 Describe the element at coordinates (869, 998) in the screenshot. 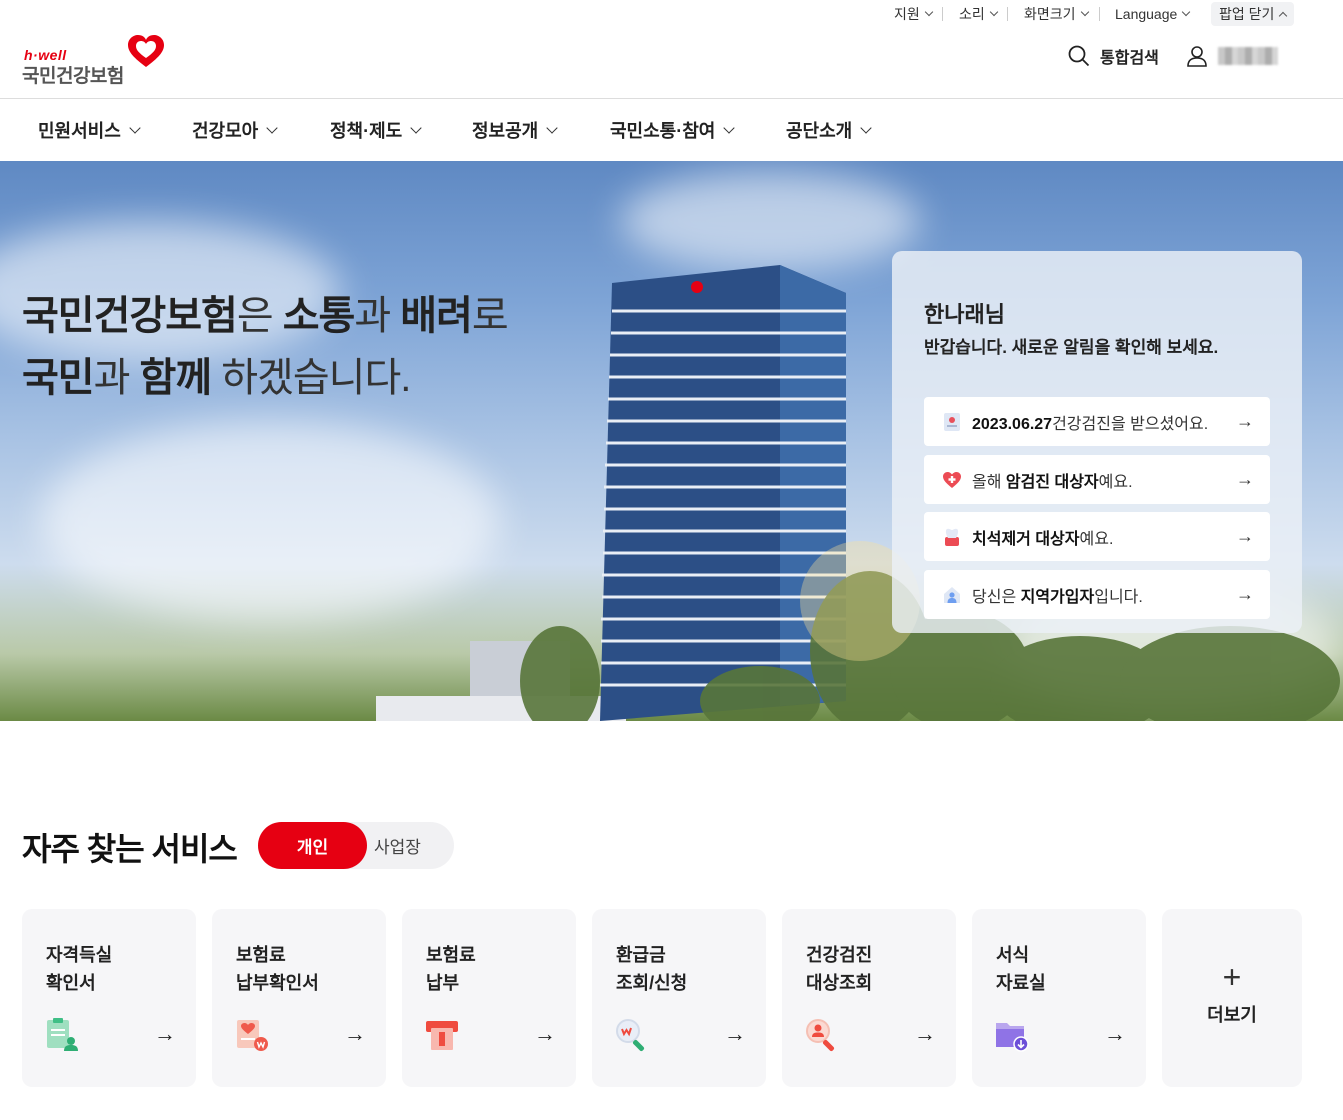

I see `service-card-checkup-target: 건강검진 대상조회 →` at that location.